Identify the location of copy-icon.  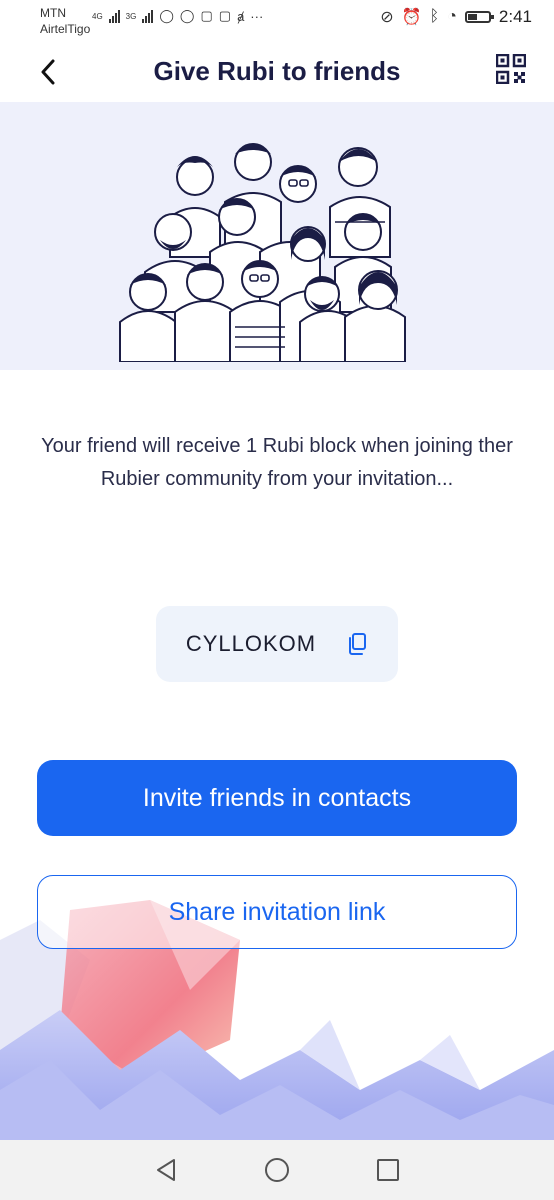
(358, 644).